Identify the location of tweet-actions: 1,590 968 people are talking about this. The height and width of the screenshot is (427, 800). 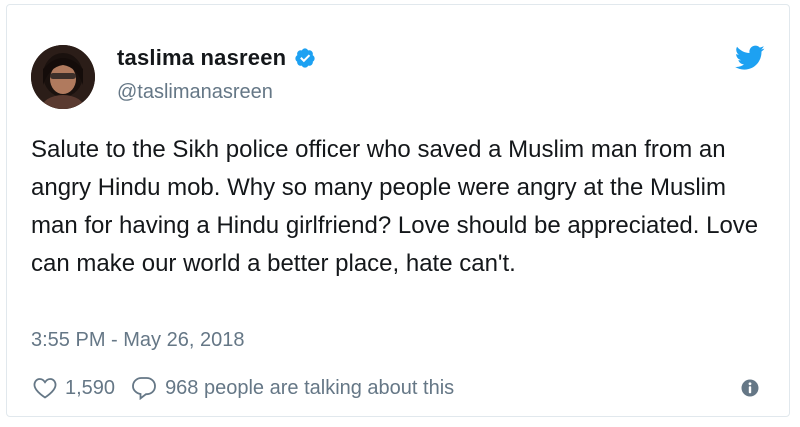
(243, 388).